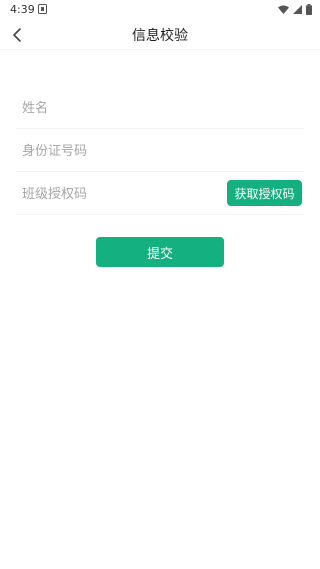 Image resolution: width=320 pixels, height=569 pixels. Describe the element at coordinates (264, 193) in the screenshot. I see `get-auth-code-button: 获取授权码` at that location.